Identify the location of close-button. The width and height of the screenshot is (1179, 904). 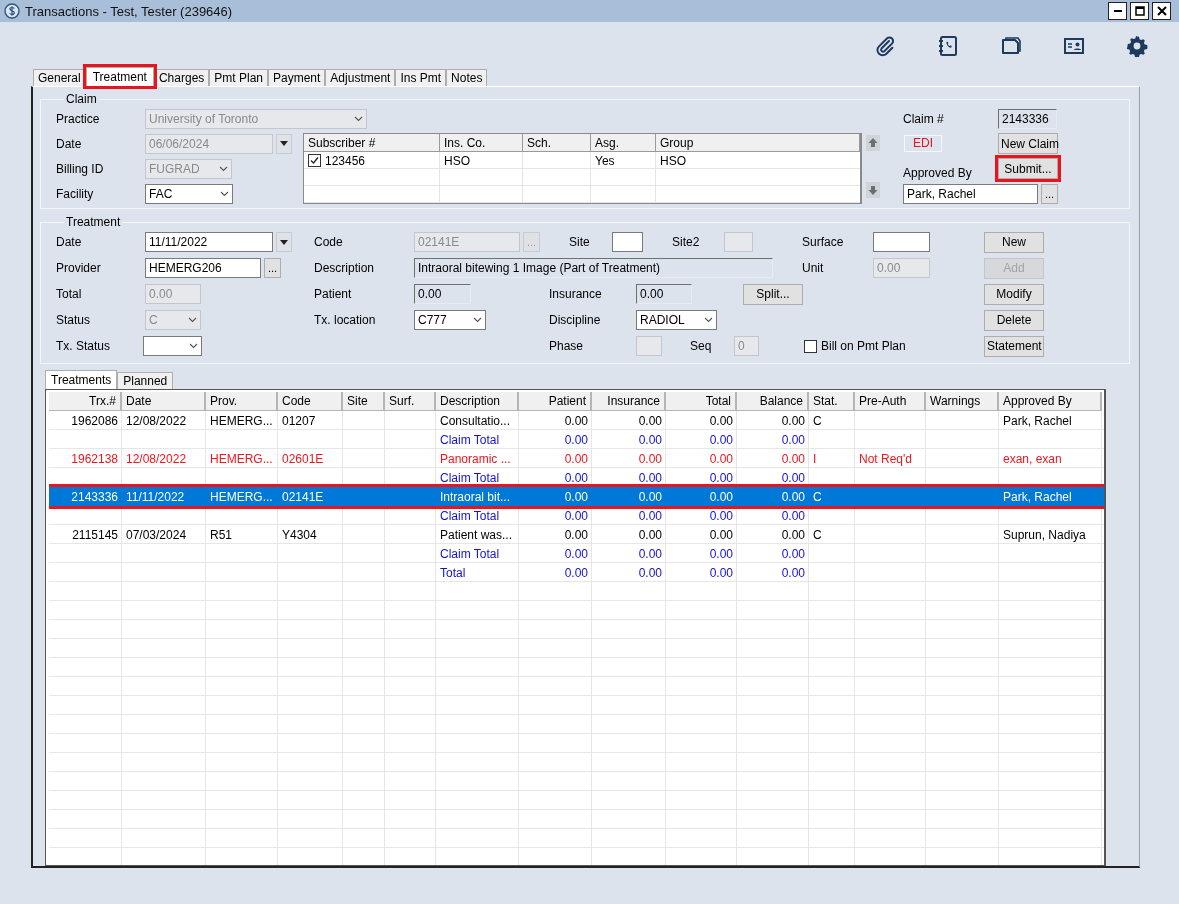
(1161, 11).